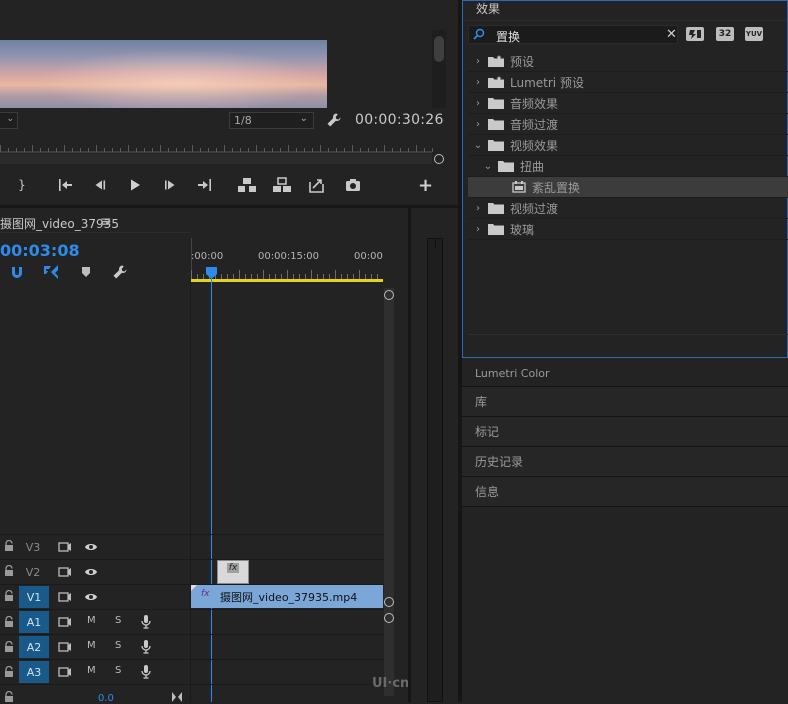 The height and width of the screenshot is (704, 788). What do you see at coordinates (192, 572) in the screenshot?
I see `track-v2: V2 fx` at bounding box center [192, 572].